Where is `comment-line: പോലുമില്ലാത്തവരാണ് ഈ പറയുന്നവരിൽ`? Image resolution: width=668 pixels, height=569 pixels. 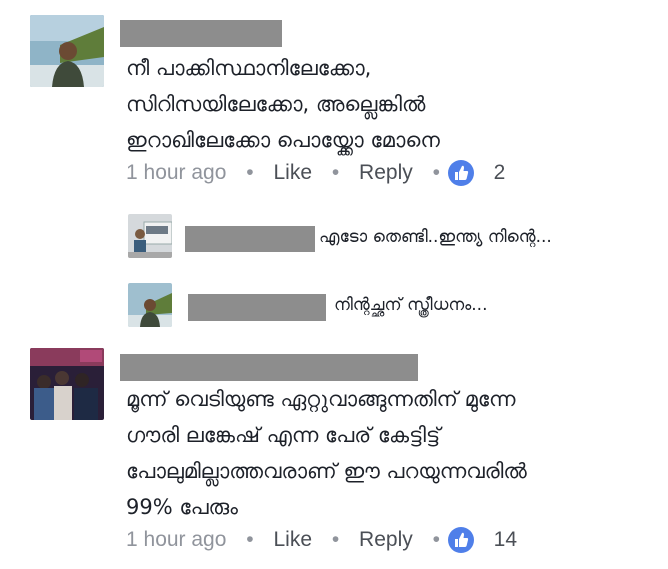 comment-line: പോലുമില്ലാത്തവരാണ് ഈ പറയുന്നവരിൽ is located at coordinates (326, 471).